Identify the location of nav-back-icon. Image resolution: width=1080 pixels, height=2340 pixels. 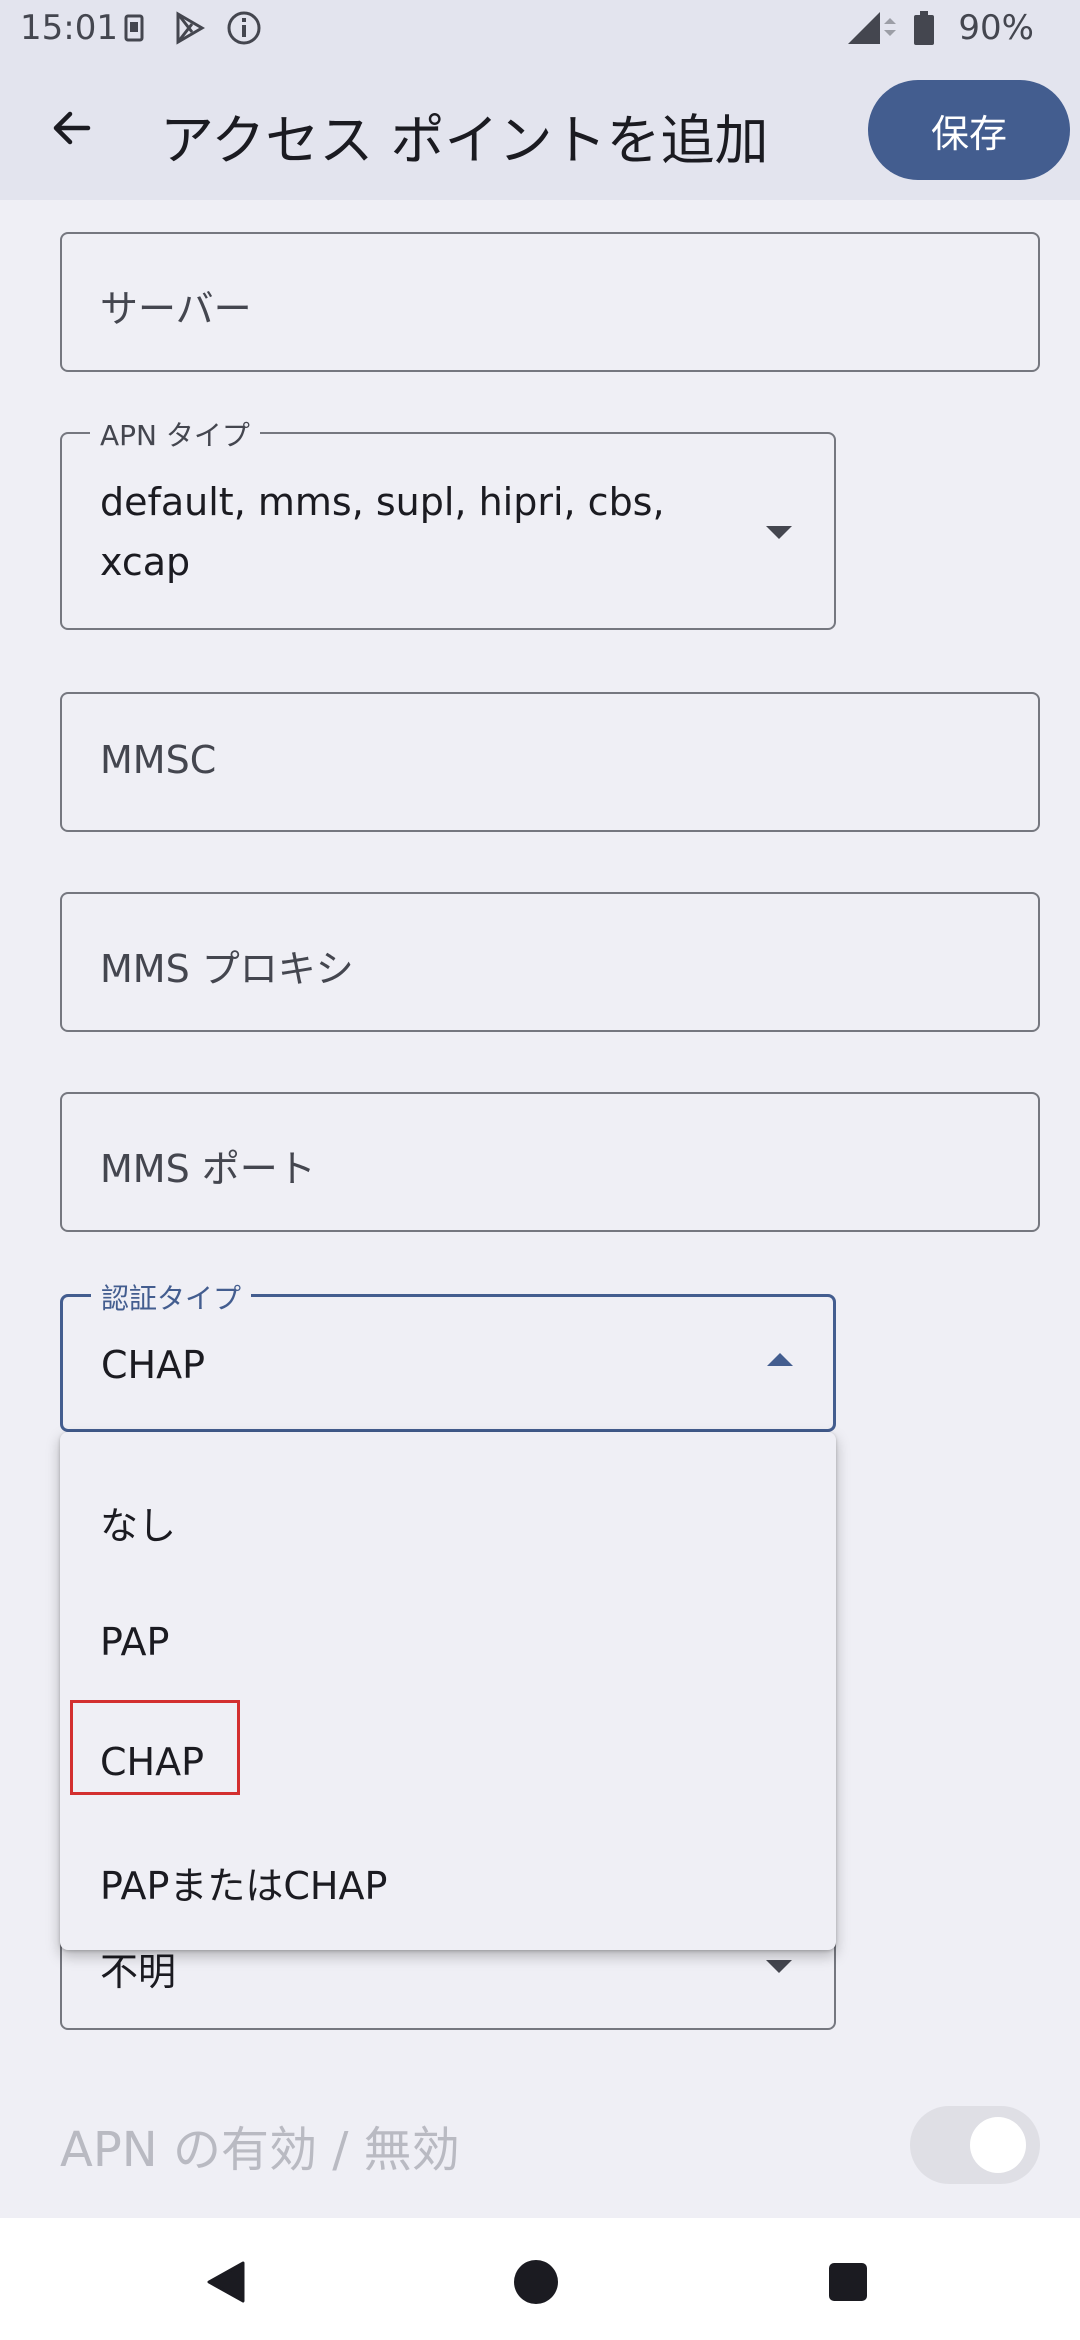
(226, 2282).